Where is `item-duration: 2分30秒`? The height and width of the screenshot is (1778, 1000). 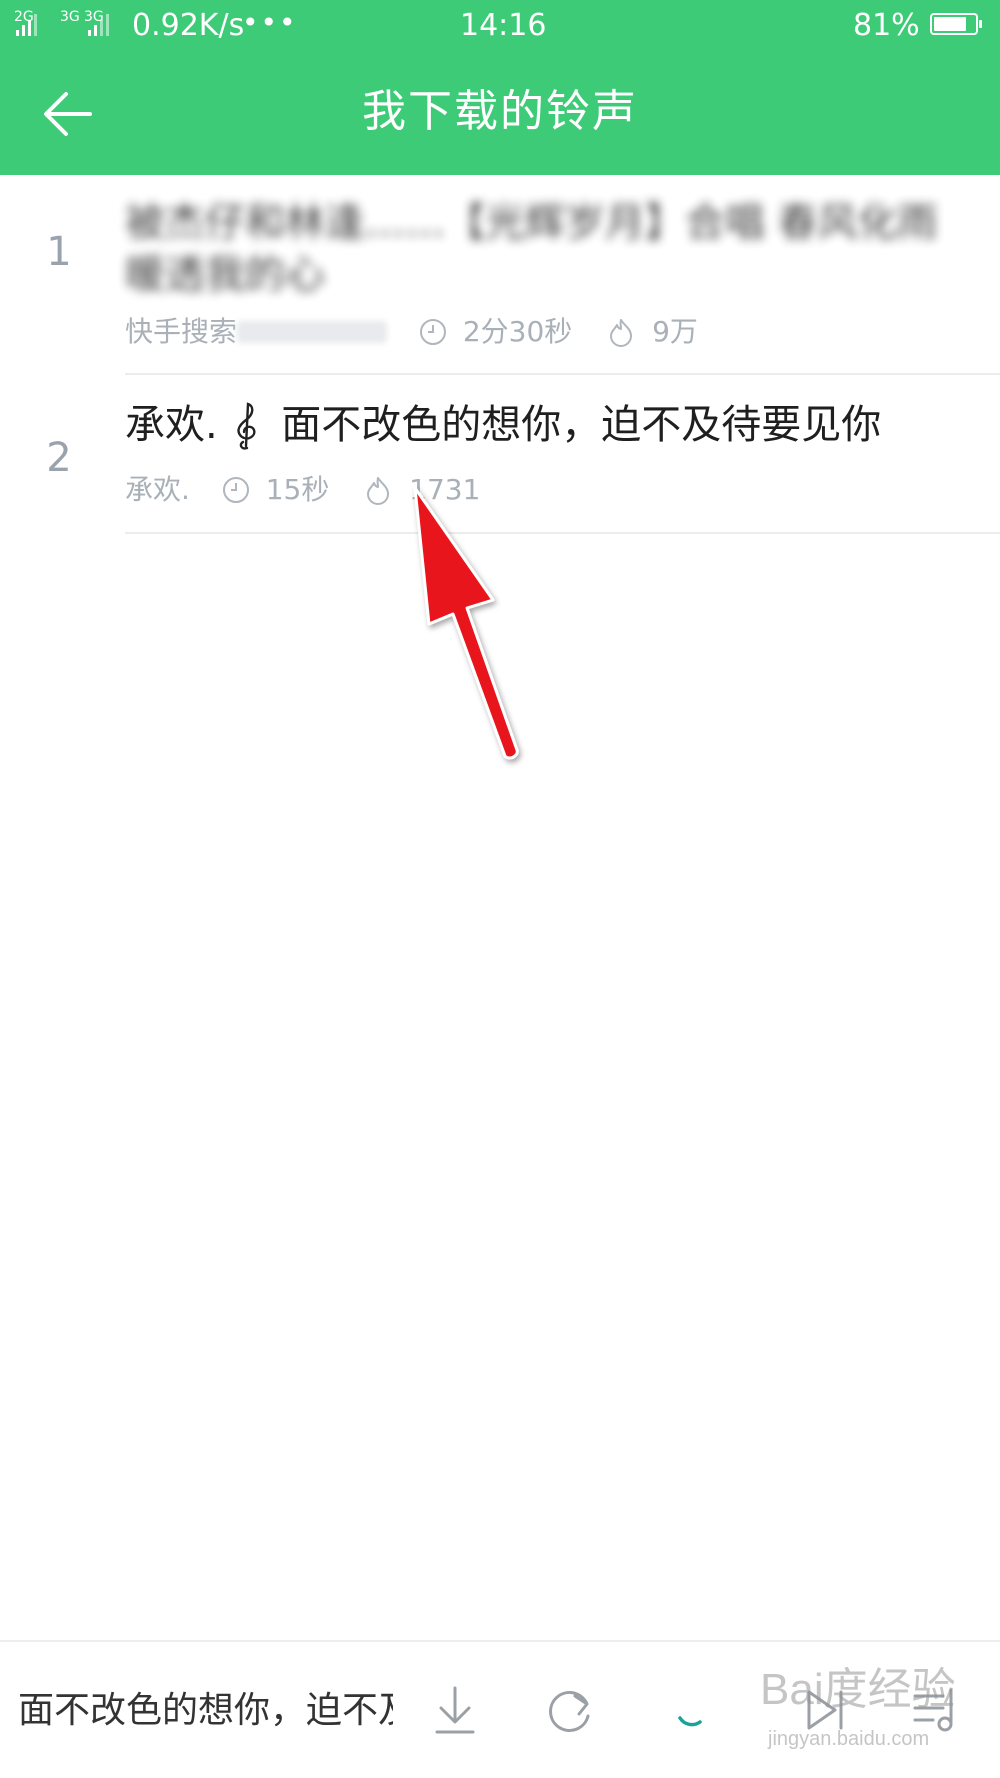
item-duration: 2分30秒 is located at coordinates (517, 331).